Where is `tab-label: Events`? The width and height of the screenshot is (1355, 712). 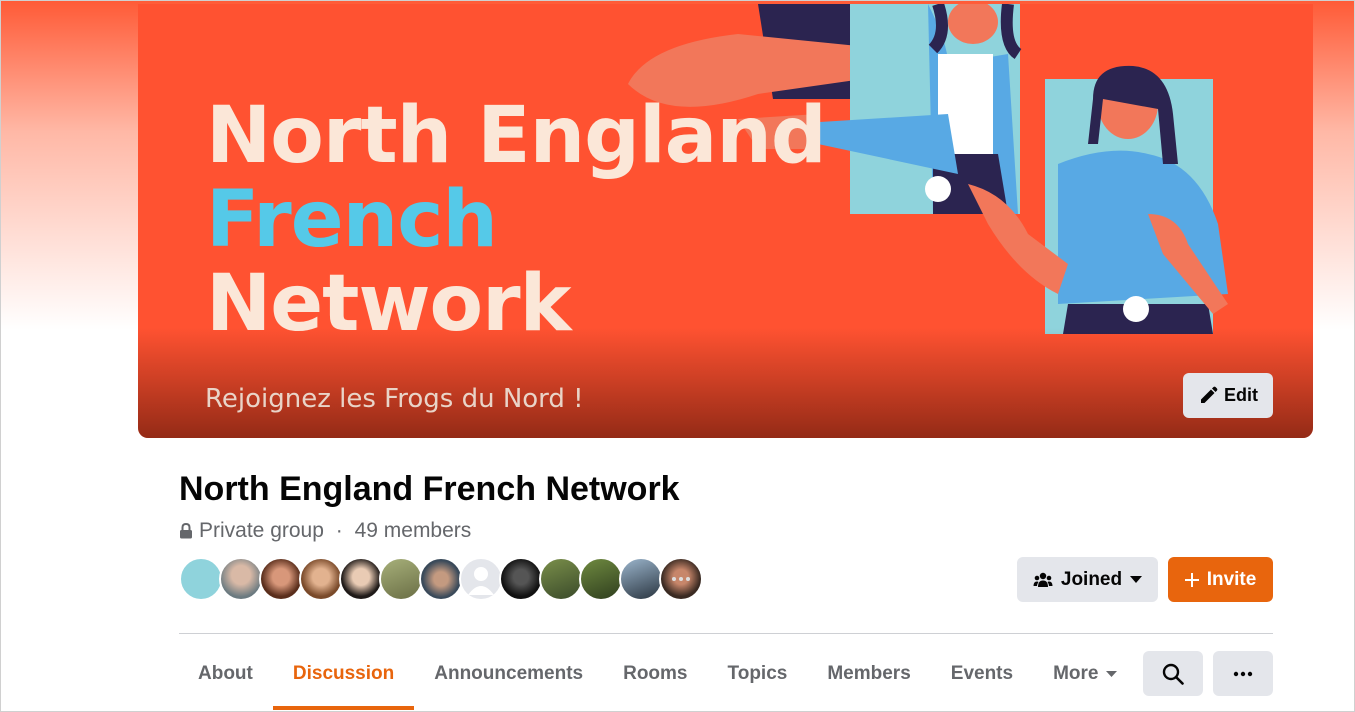
tab-label: Events is located at coordinates (982, 673).